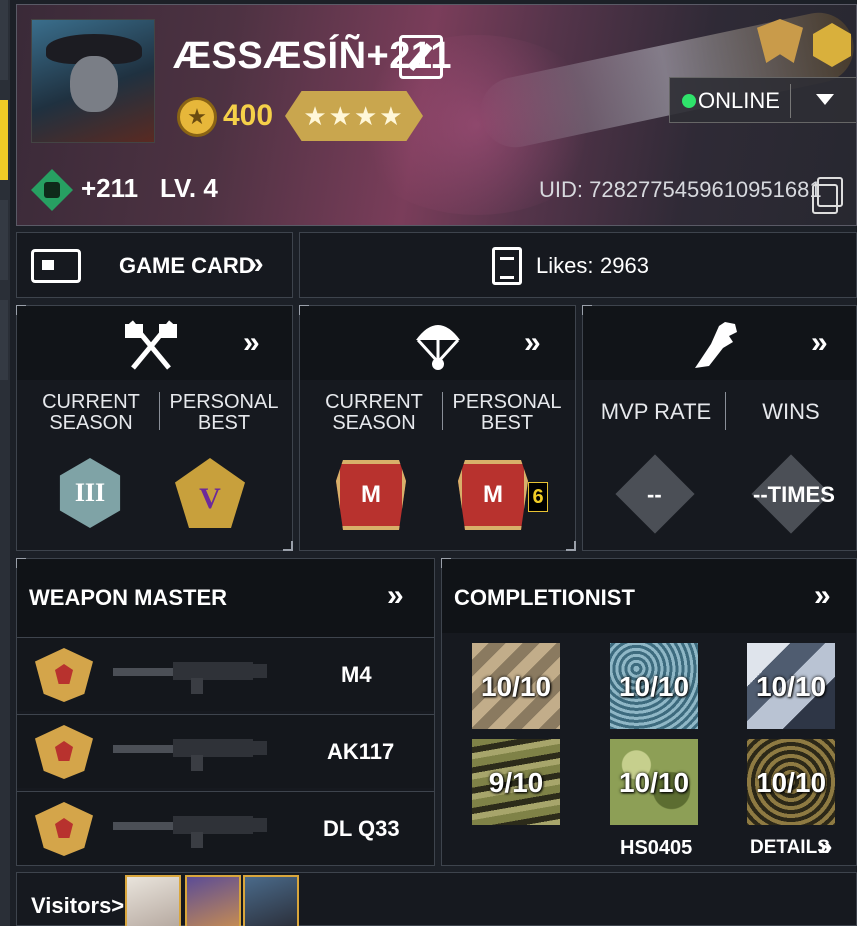 This screenshot has width=857, height=926. I want to click on likes-list-icon, so click(507, 266).